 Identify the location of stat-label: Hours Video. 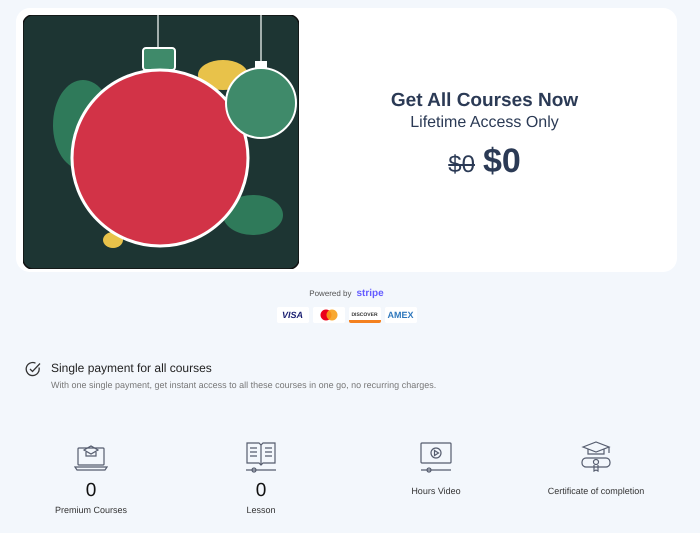
(436, 492).